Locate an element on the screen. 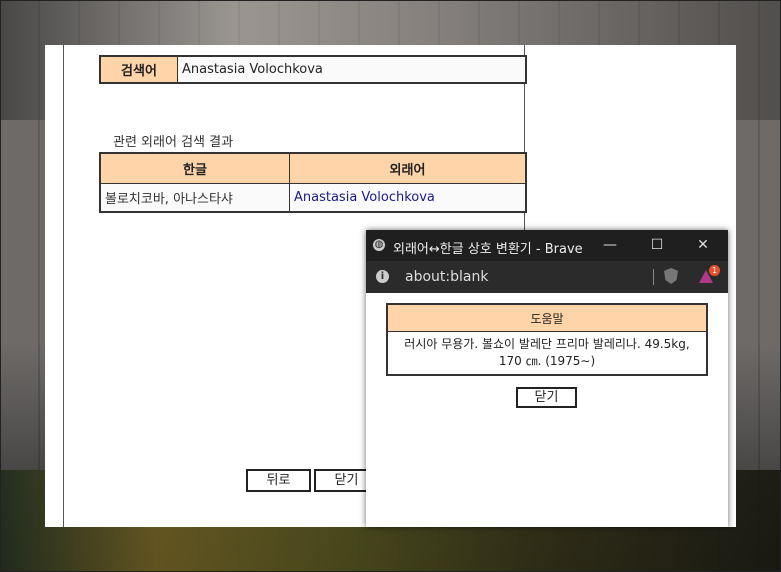  globe-icon: ◍ is located at coordinates (379, 245).